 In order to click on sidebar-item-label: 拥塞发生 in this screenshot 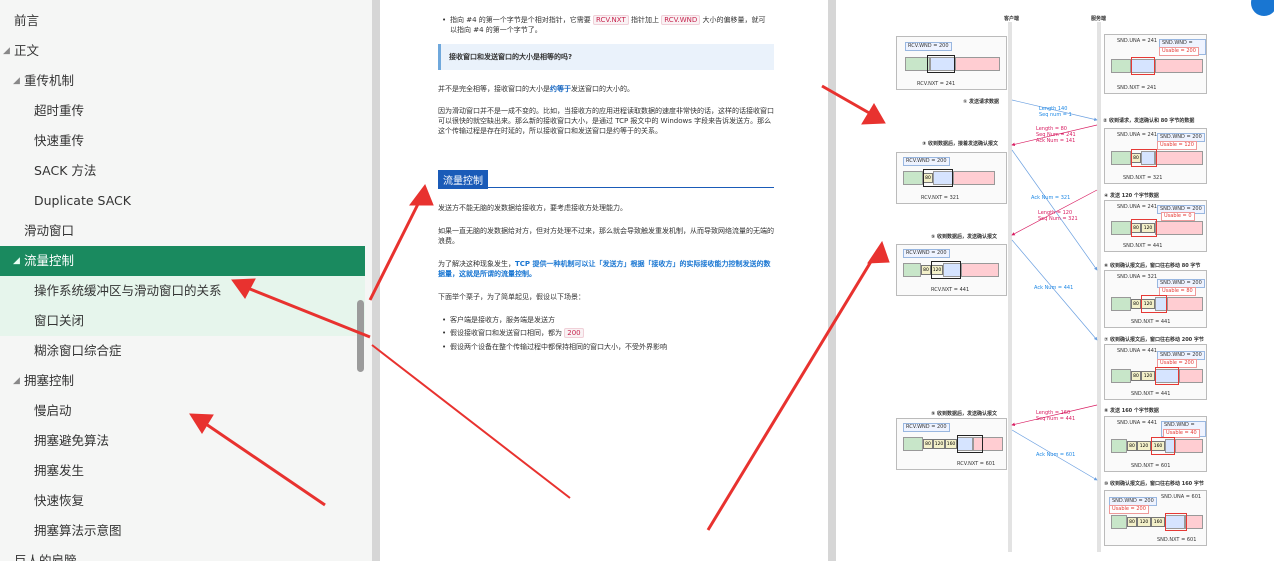, I will do `click(59, 470)`.